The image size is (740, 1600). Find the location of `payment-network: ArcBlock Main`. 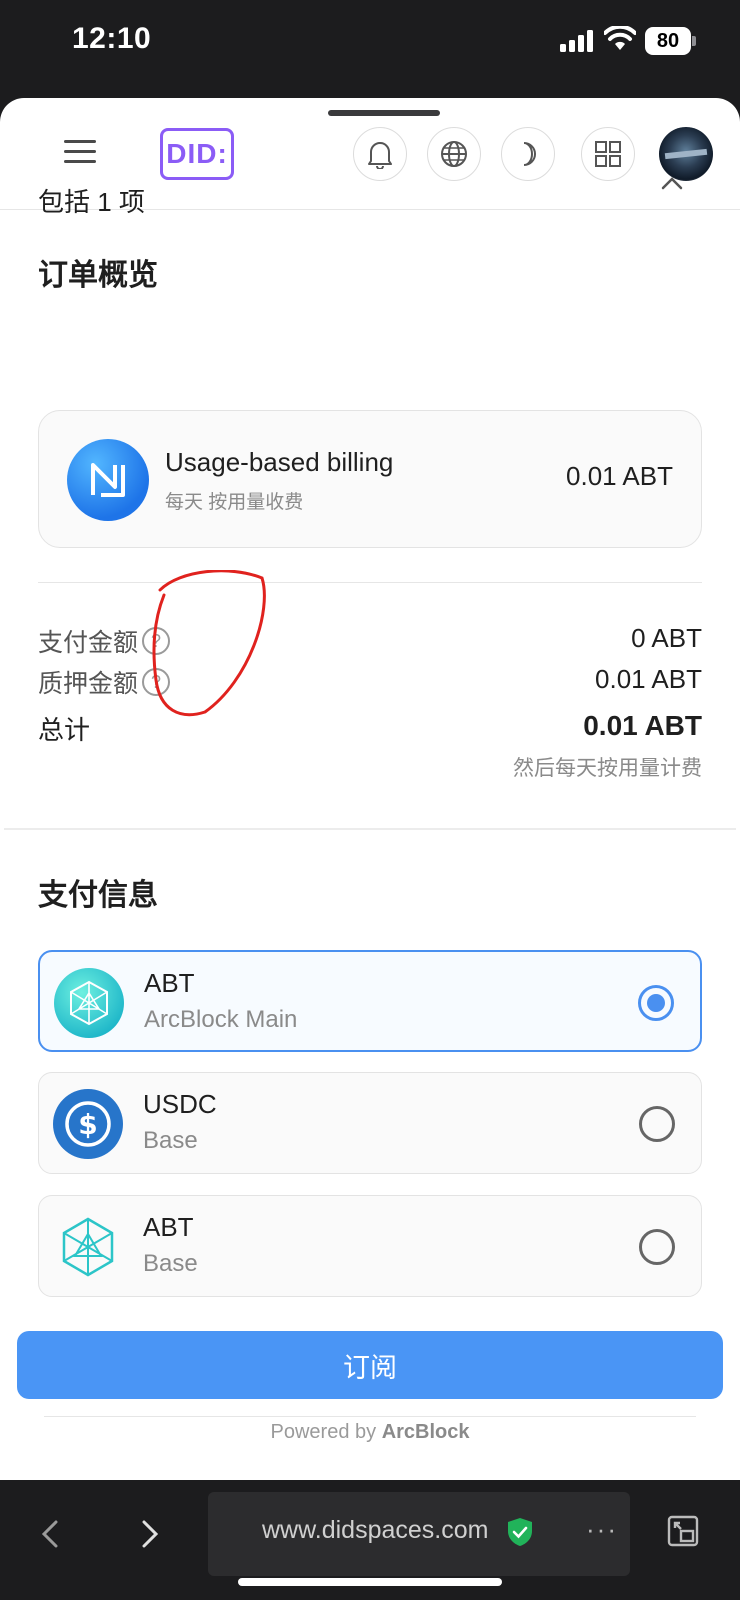

payment-network: ArcBlock Main is located at coordinates (221, 1019).